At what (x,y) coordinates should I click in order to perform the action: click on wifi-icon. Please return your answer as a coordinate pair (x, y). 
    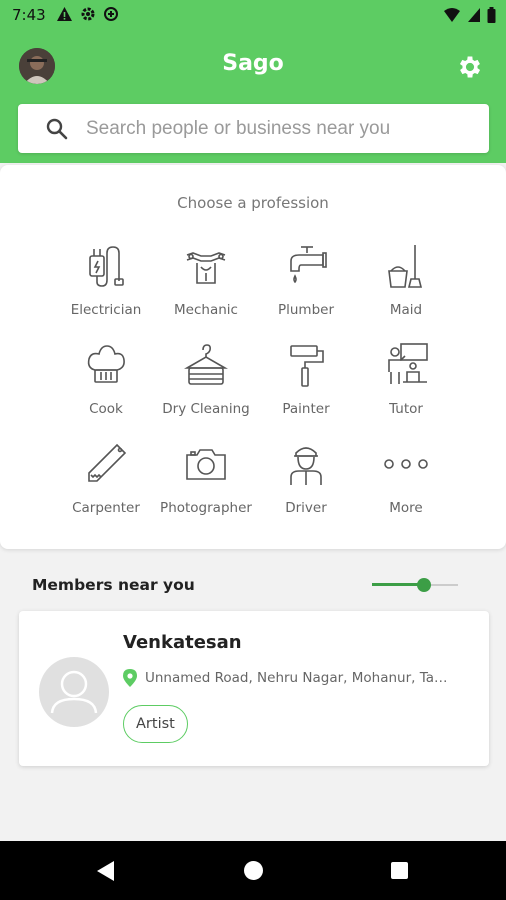
    Looking at the image, I should click on (452, 15).